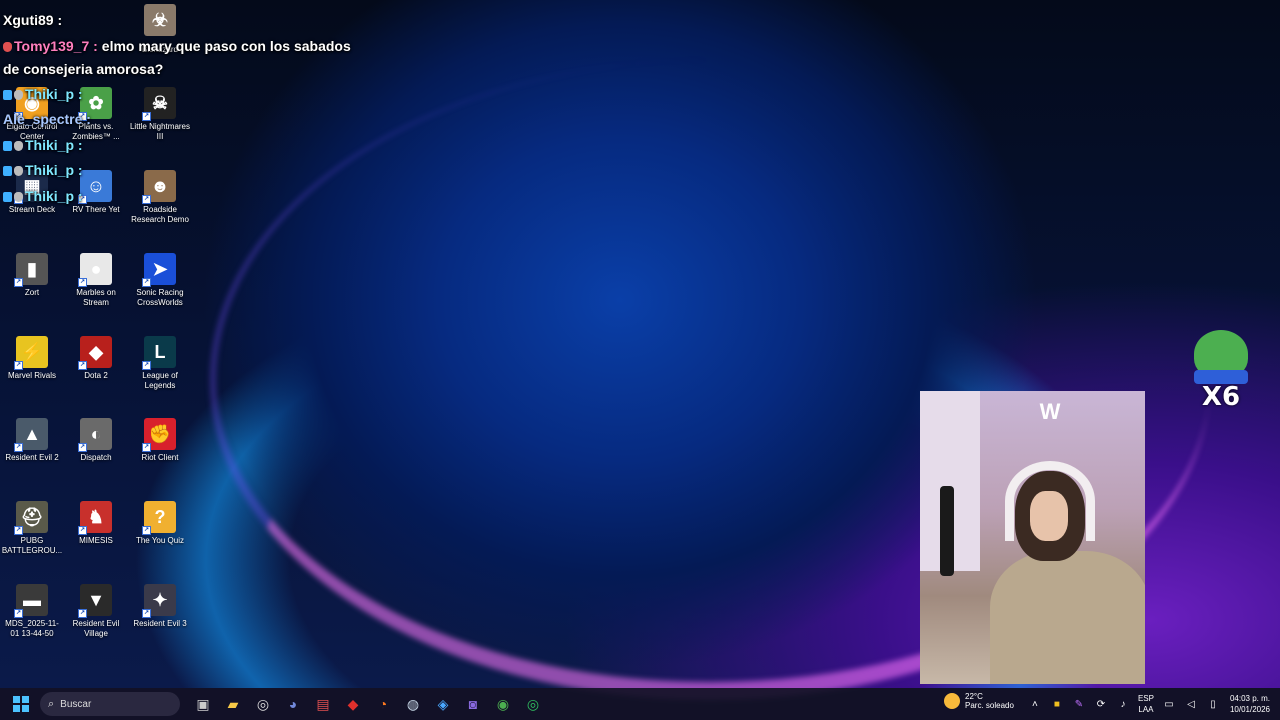  Describe the element at coordinates (160, 523) in the screenshot. I see `desktop-icon: ? ↗ The You Quiz` at that location.